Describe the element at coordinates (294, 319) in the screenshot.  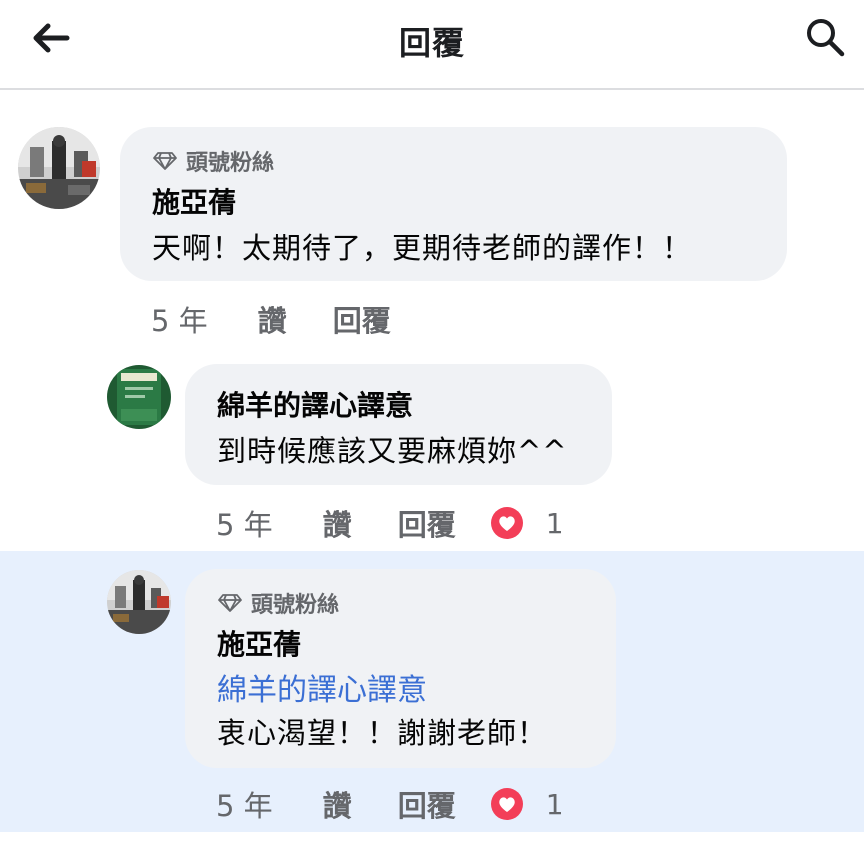
I see `comment-actions: 5 年 讚 回覆` at that location.